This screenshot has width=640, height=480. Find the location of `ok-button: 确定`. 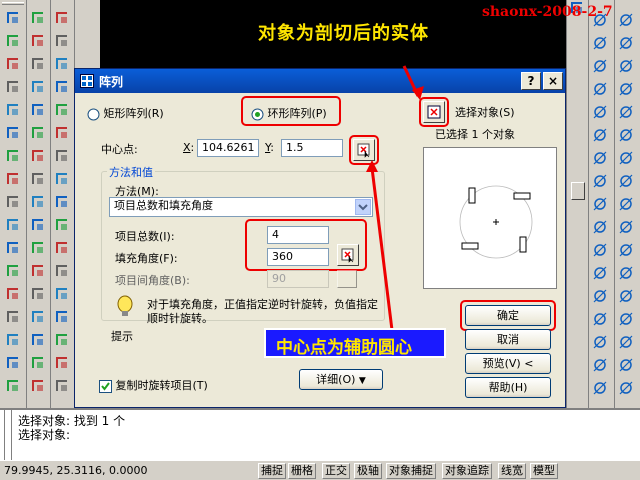

ok-button: 确定 is located at coordinates (508, 315).